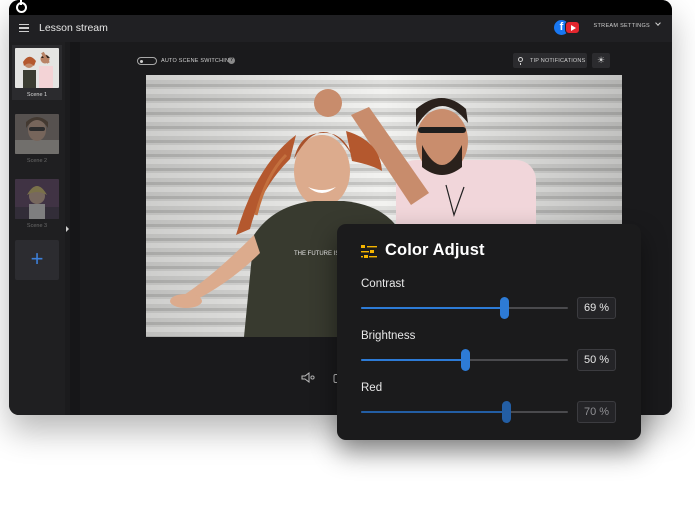  Describe the element at coordinates (388, 336) in the screenshot. I see `brightness-label: Brightness` at that location.